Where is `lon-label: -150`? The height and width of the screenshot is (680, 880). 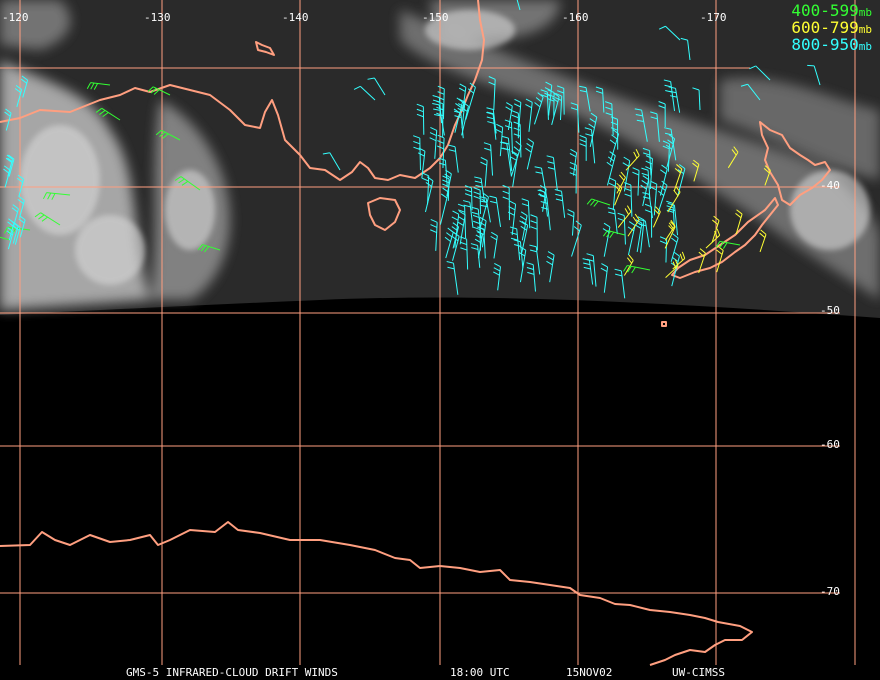 lon-label: -150 is located at coordinates (435, 17).